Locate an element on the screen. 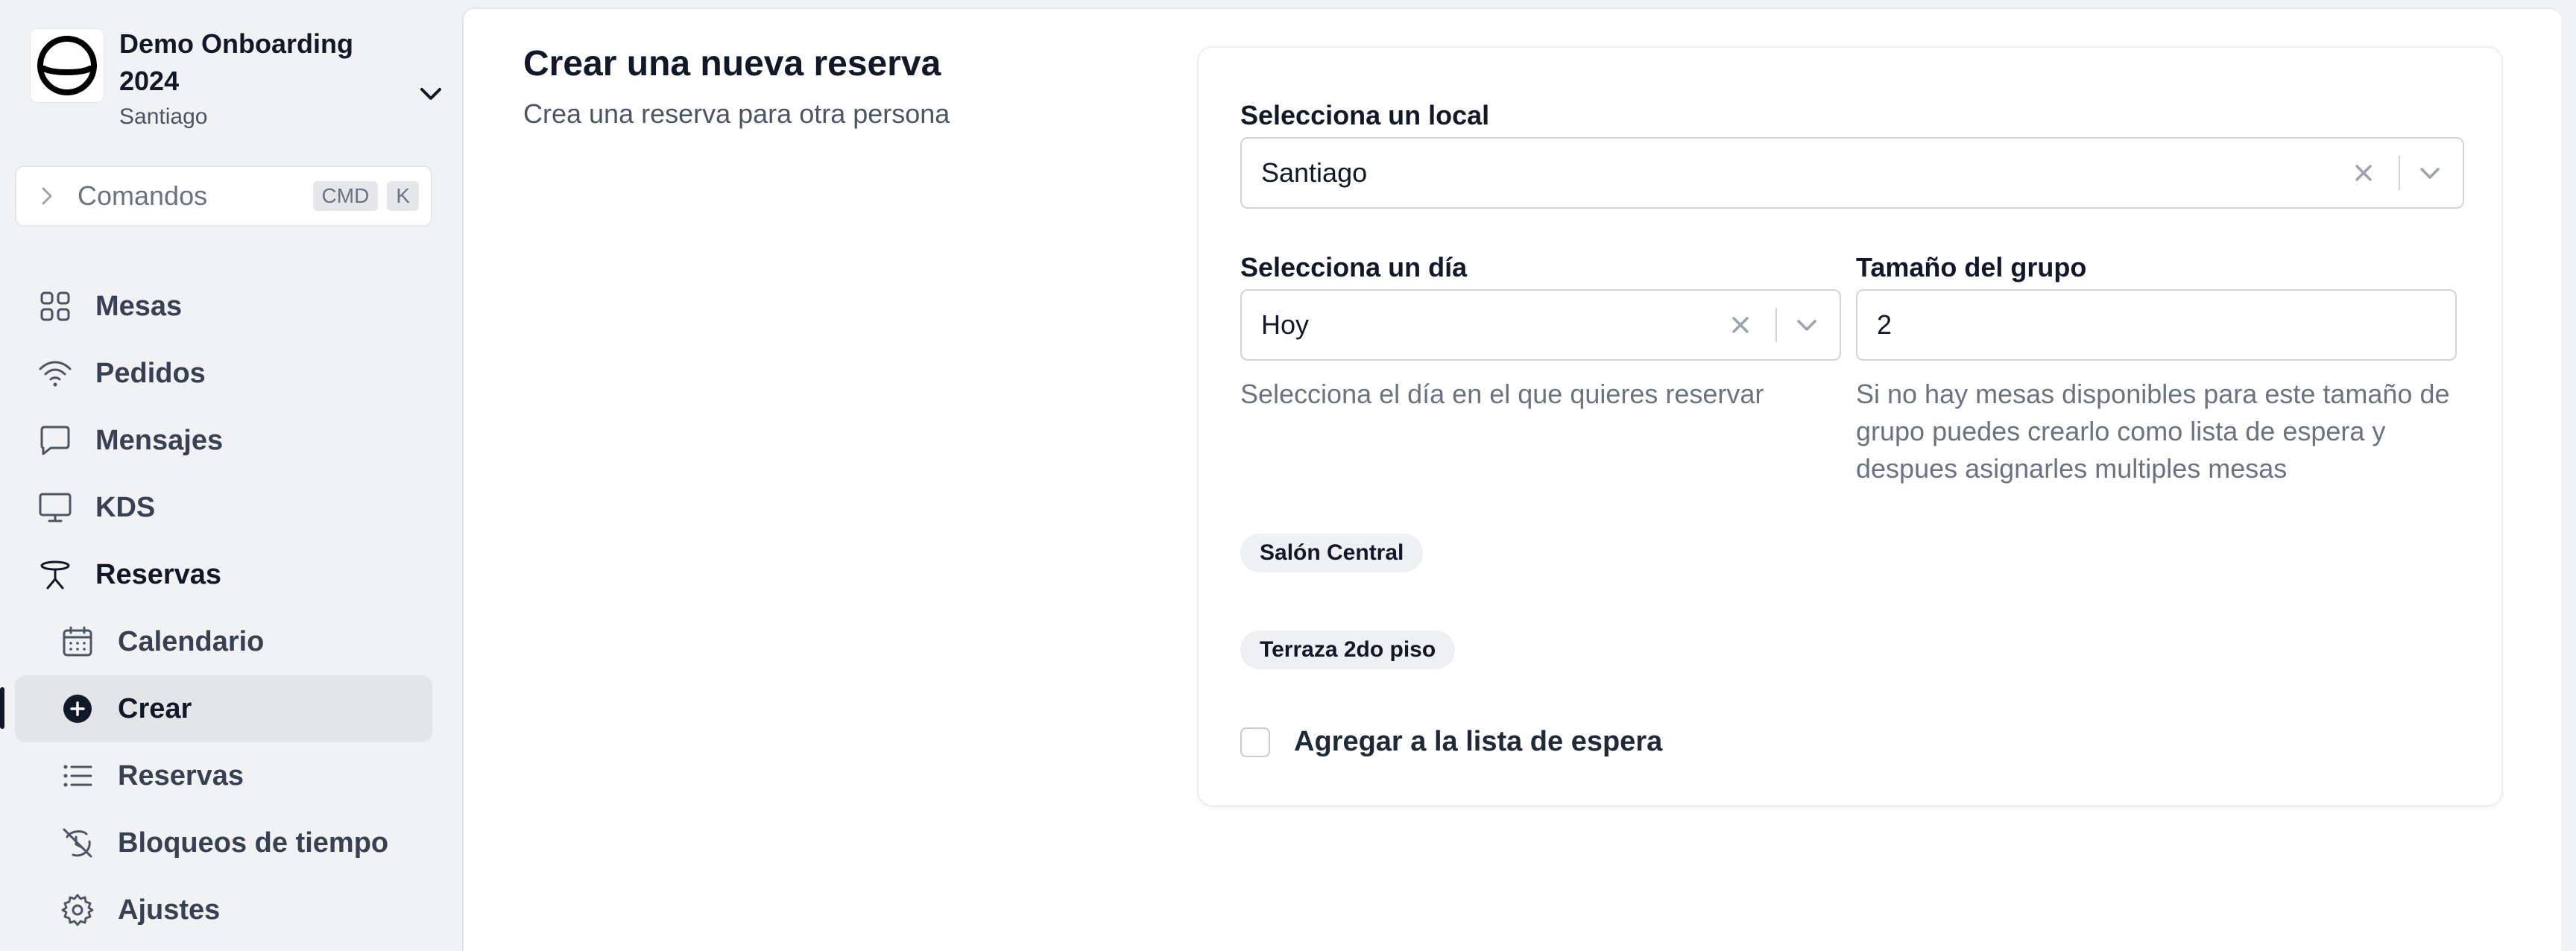 The width and height of the screenshot is (2576, 951). sidebar-item-reservas: Reservas is located at coordinates (223, 574).